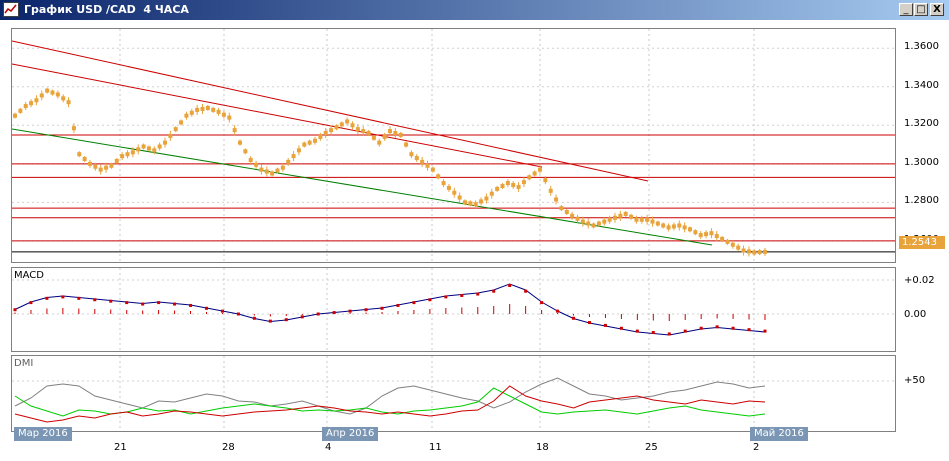 This screenshot has height=461, width=949. Describe the element at coordinates (937, 9) in the screenshot. I see `close-button: X` at that location.